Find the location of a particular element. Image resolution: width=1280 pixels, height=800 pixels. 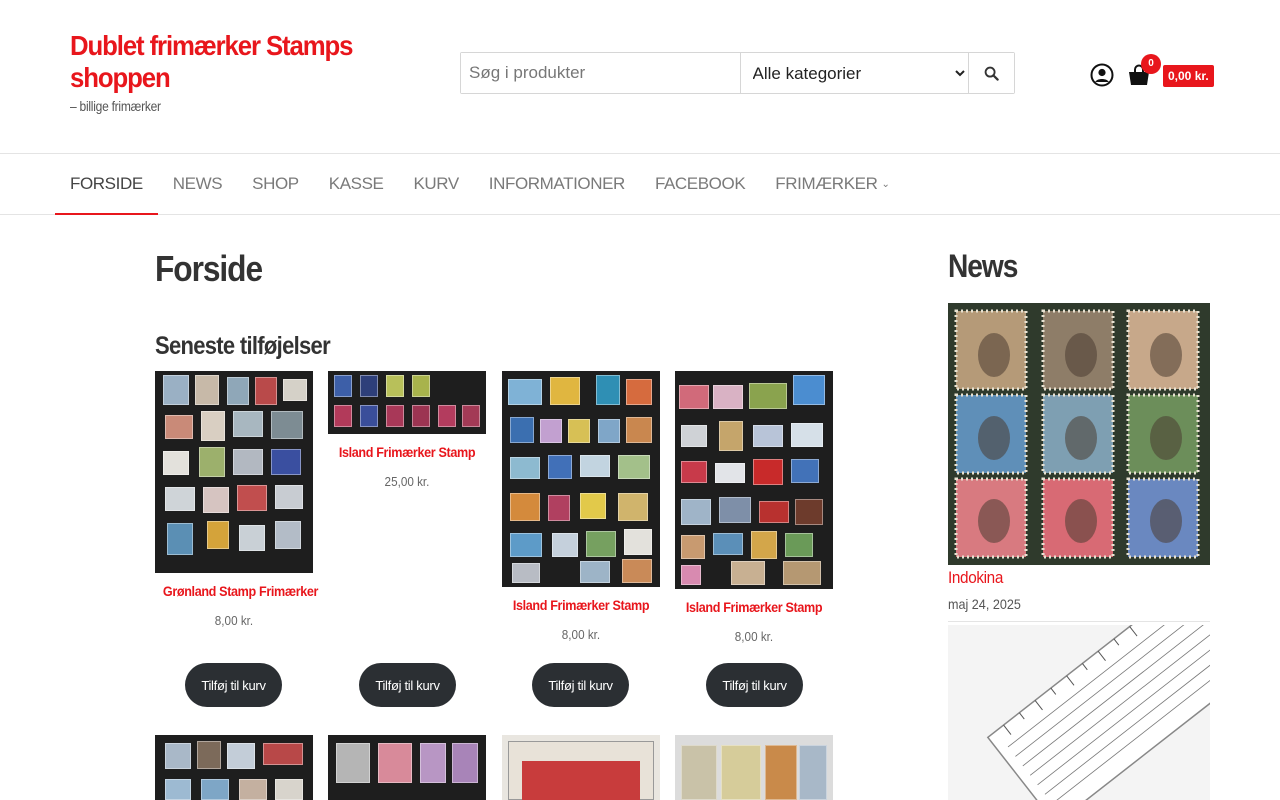

product-title-link: Grønland Stamp Frimærker is located at coordinates (241, 591).